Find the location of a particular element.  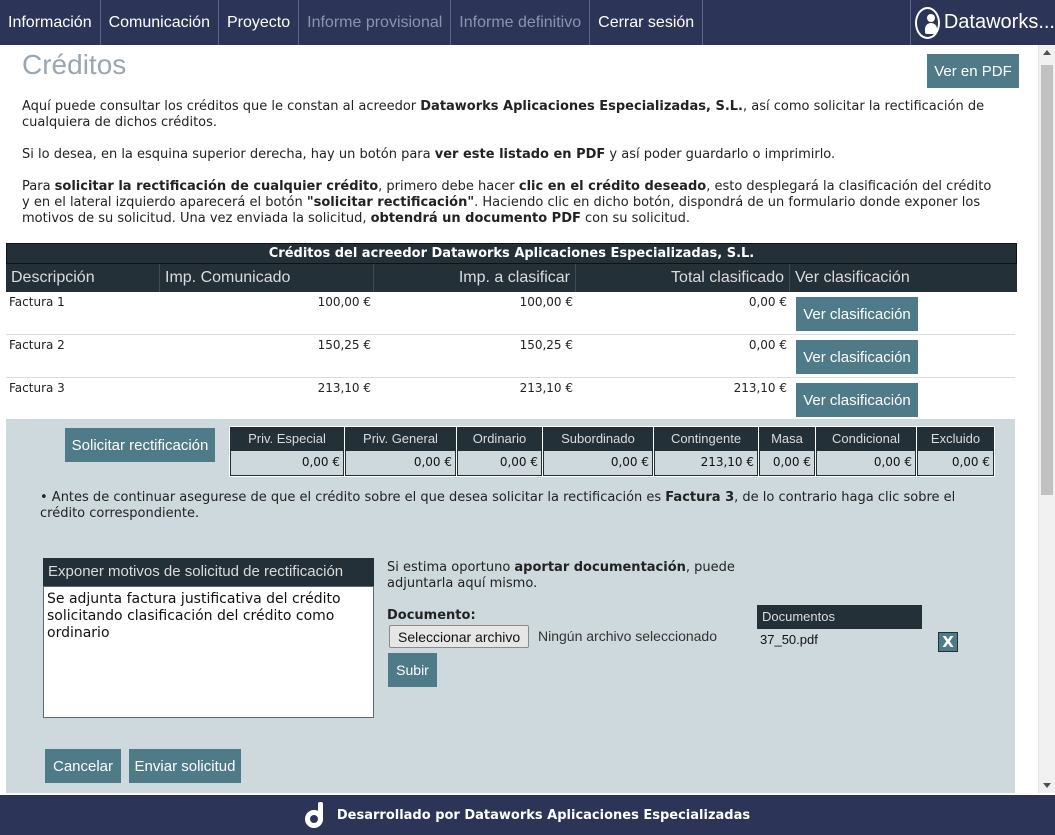

documents-header: Documentos is located at coordinates (839, 617).